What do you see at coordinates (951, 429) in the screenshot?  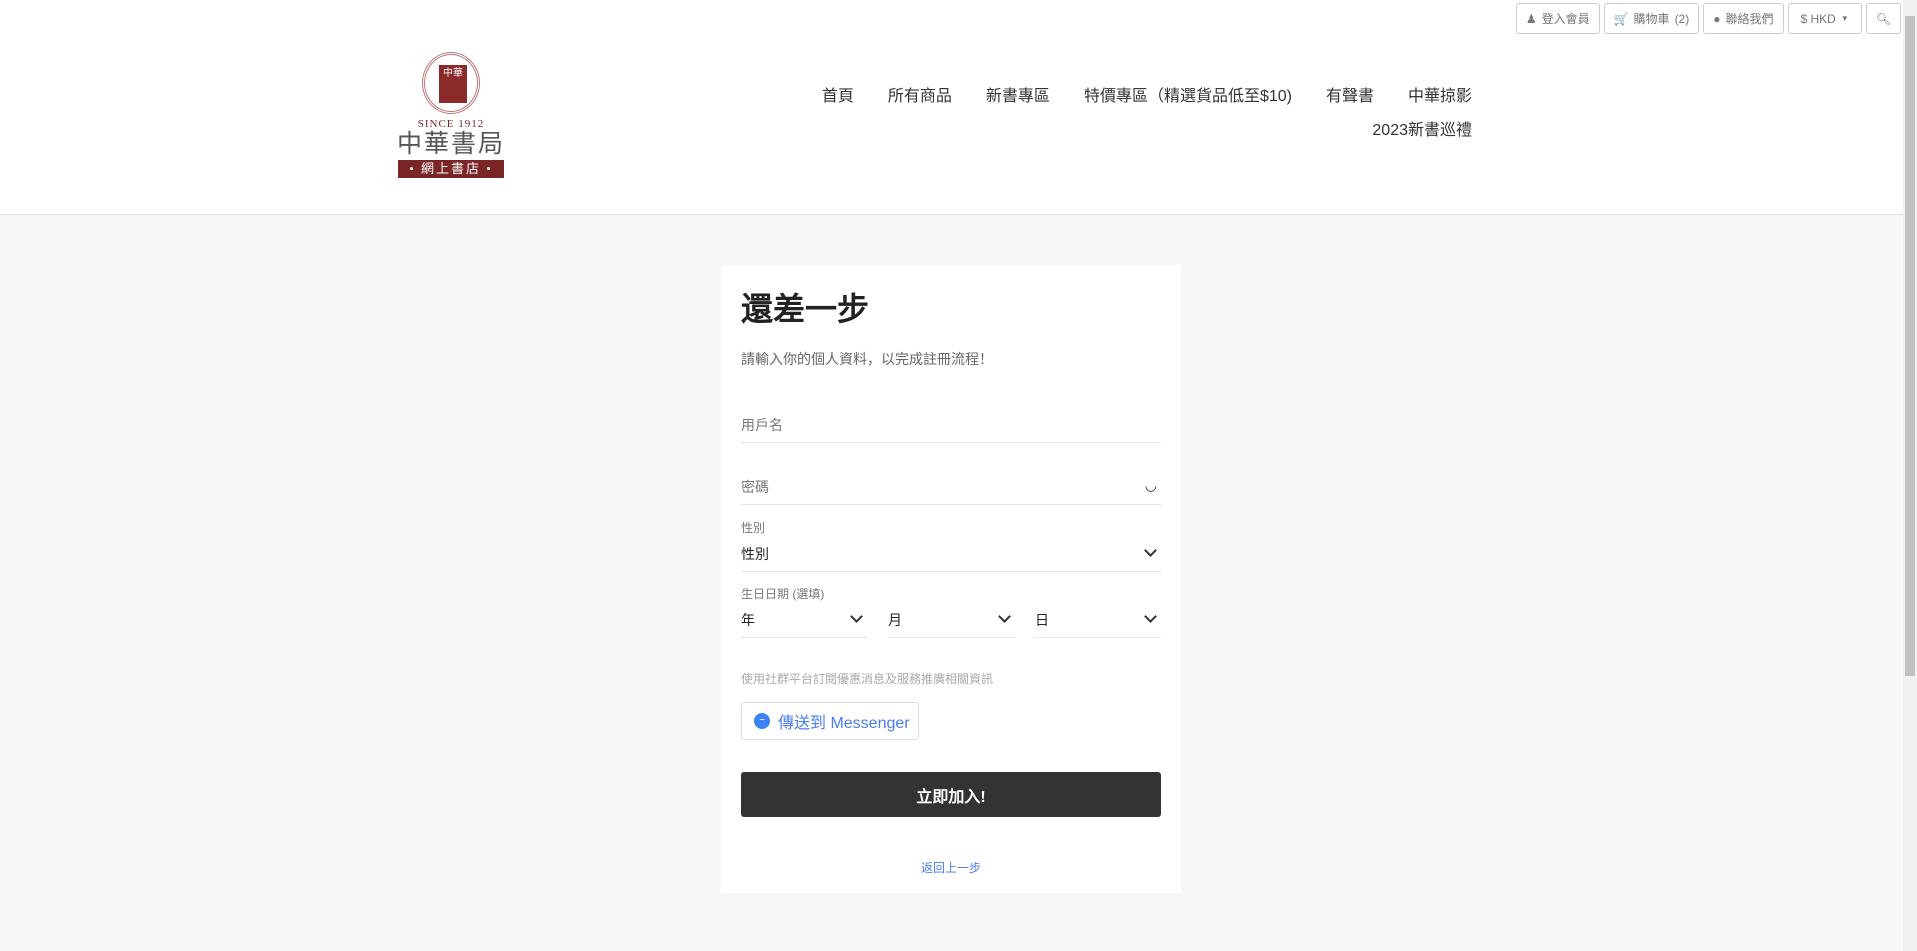 I see `username-input: 用戶名` at bounding box center [951, 429].